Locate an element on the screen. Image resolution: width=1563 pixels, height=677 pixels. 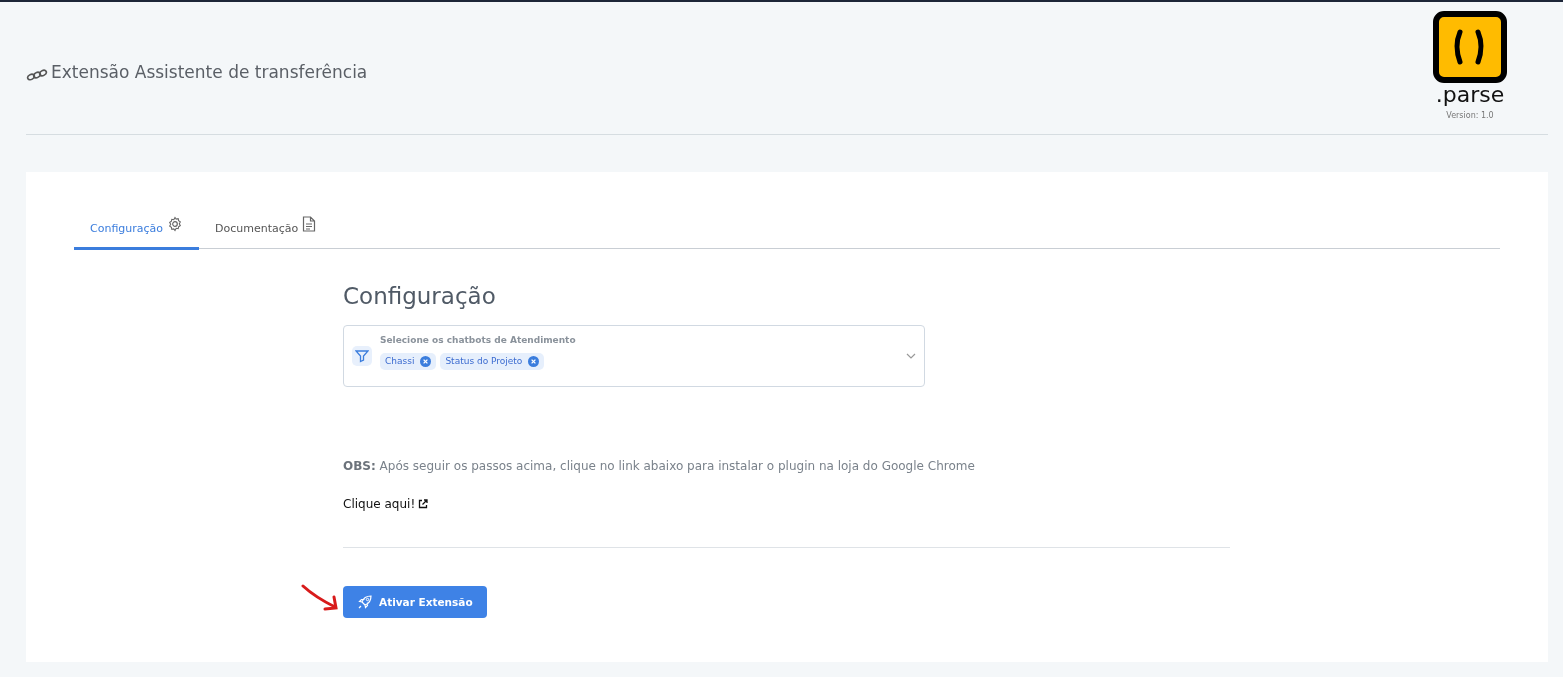
select-label: Selecione os chatbots de Atendimento is located at coordinates (478, 339).